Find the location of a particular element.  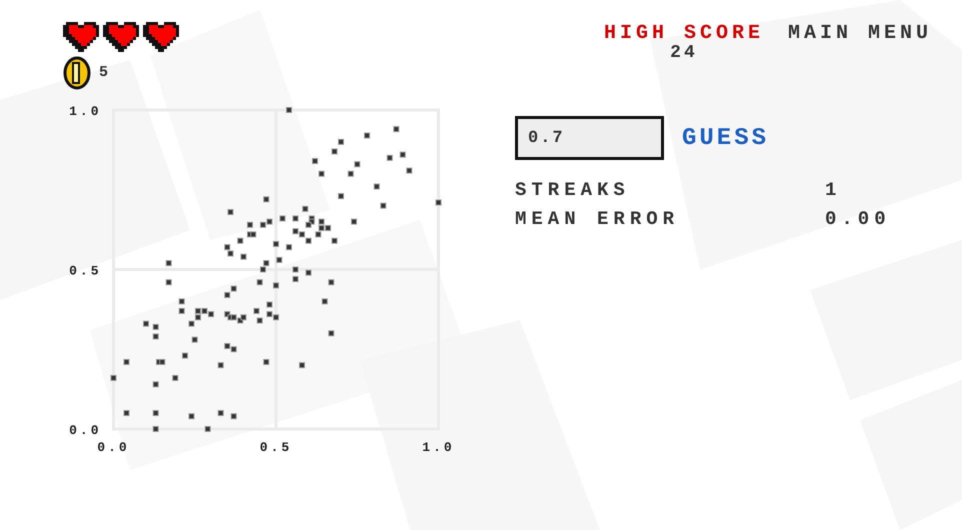

guess-input: 0.7 is located at coordinates (589, 138).